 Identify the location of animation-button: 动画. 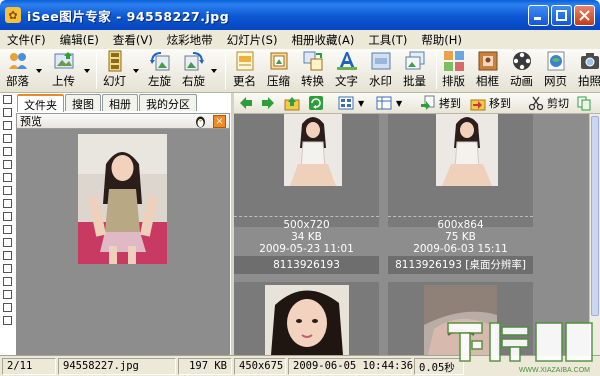
(521, 69).